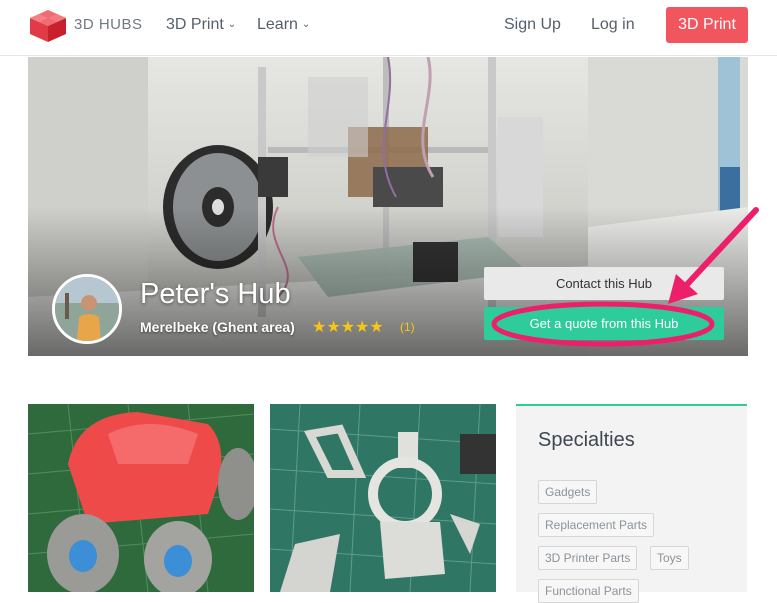  What do you see at coordinates (215, 294) in the screenshot?
I see `hub-name: Peter's Hub` at bounding box center [215, 294].